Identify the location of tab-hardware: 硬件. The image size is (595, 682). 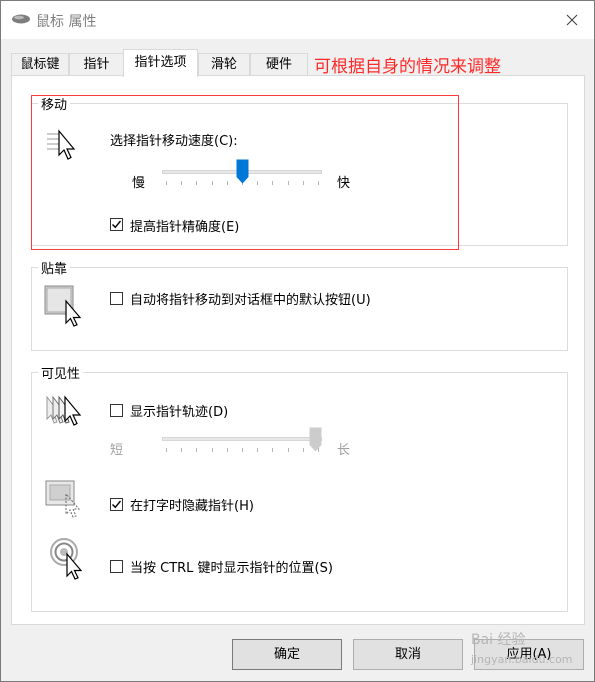
(279, 64).